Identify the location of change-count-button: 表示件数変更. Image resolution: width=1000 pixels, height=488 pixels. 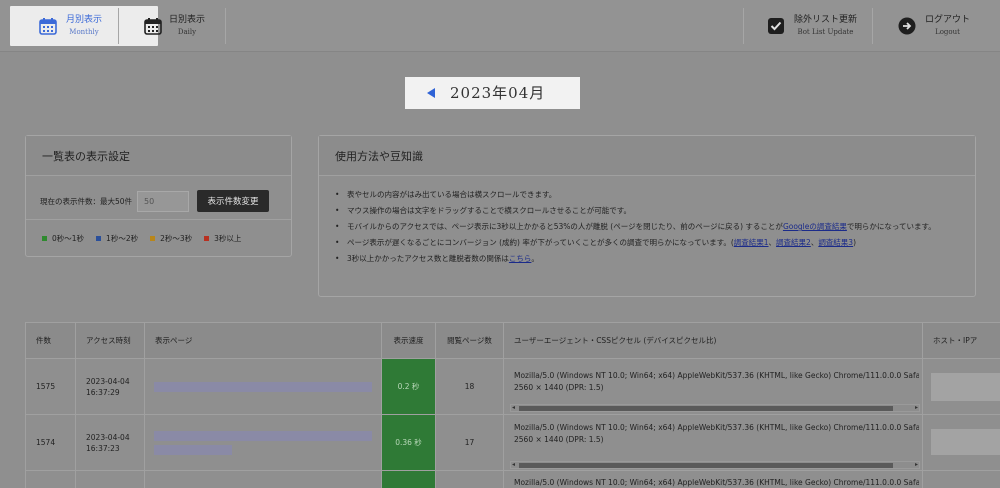
(233, 201).